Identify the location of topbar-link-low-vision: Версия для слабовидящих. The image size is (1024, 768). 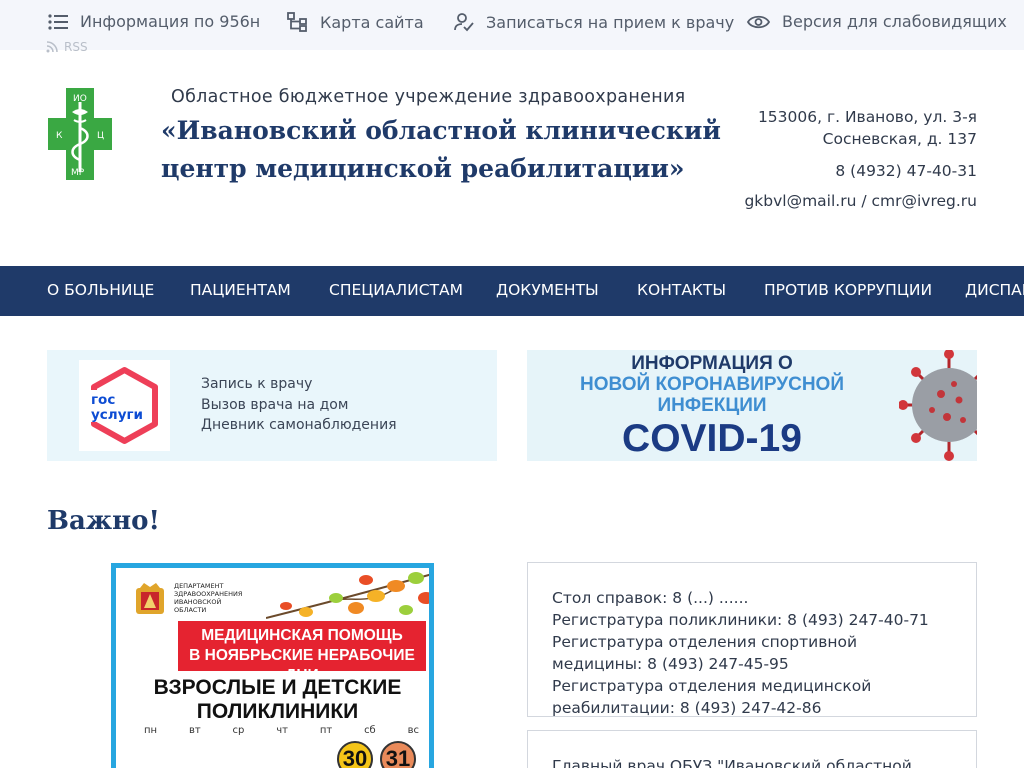
(877, 21).